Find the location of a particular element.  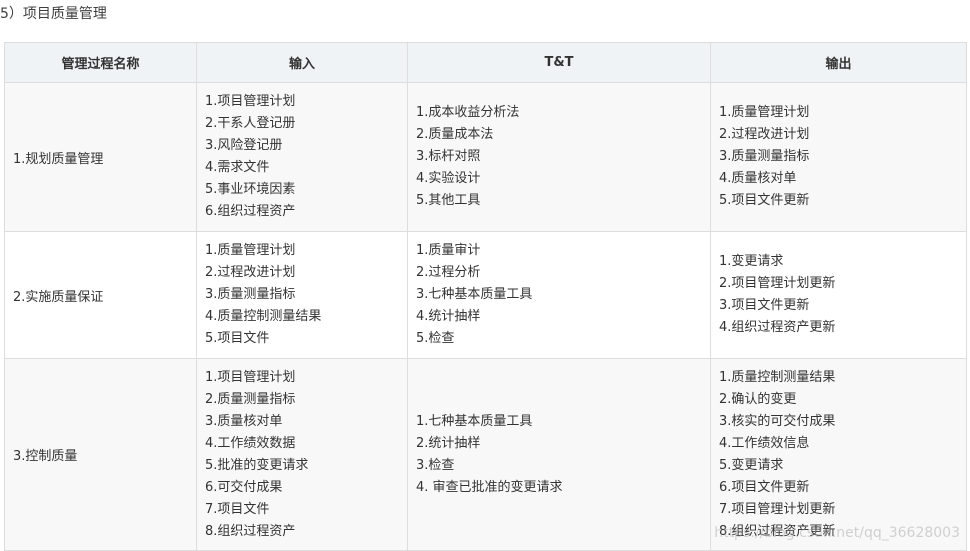

list-item: 4.工作绩效信息 is located at coordinates (764, 443).